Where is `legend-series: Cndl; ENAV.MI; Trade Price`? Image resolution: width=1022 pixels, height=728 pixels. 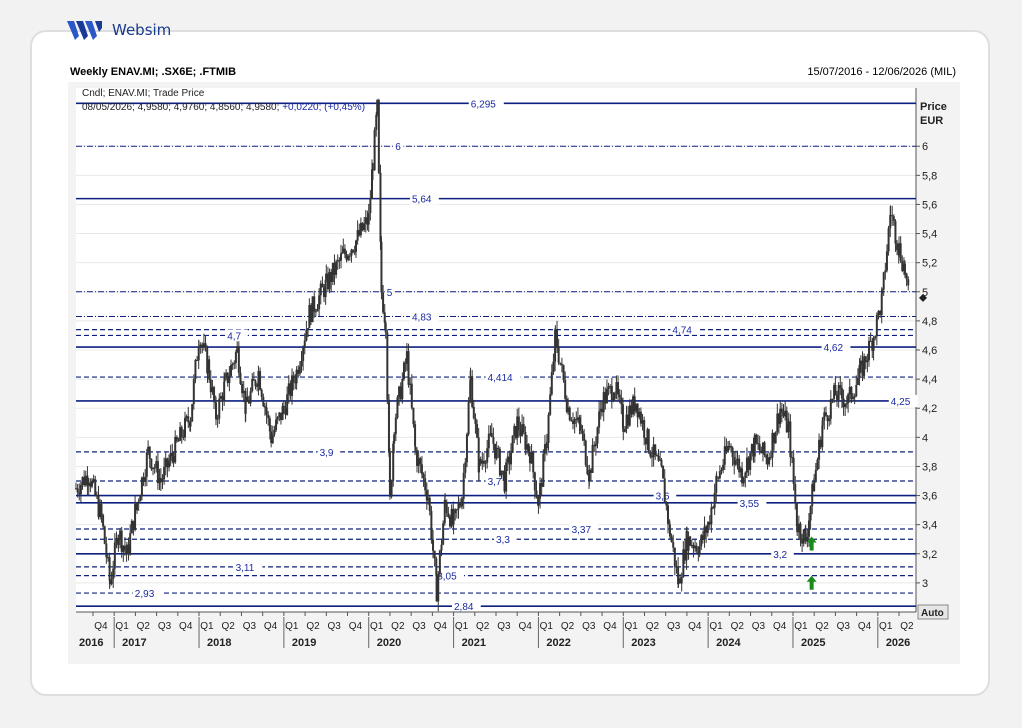
legend-series: Cndl; ENAV.MI; Trade Price is located at coordinates (143, 93).